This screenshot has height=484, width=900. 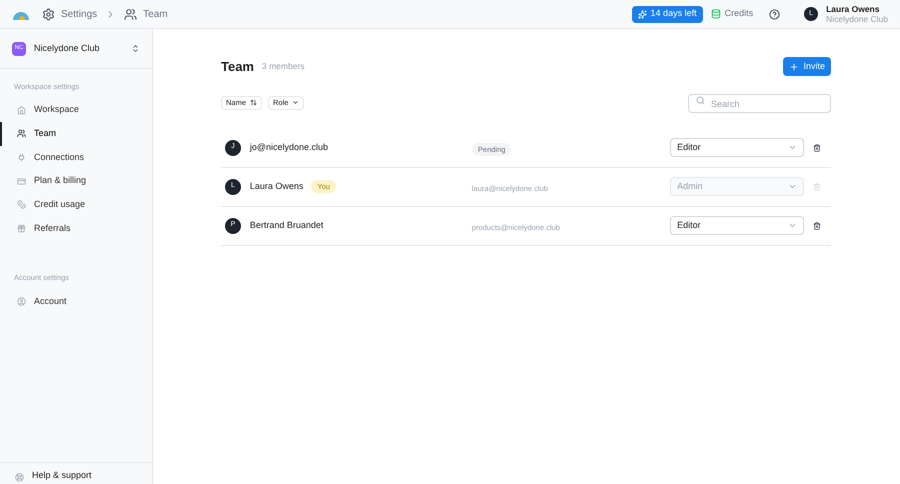 I want to click on search-field: Search, so click(x=759, y=103).